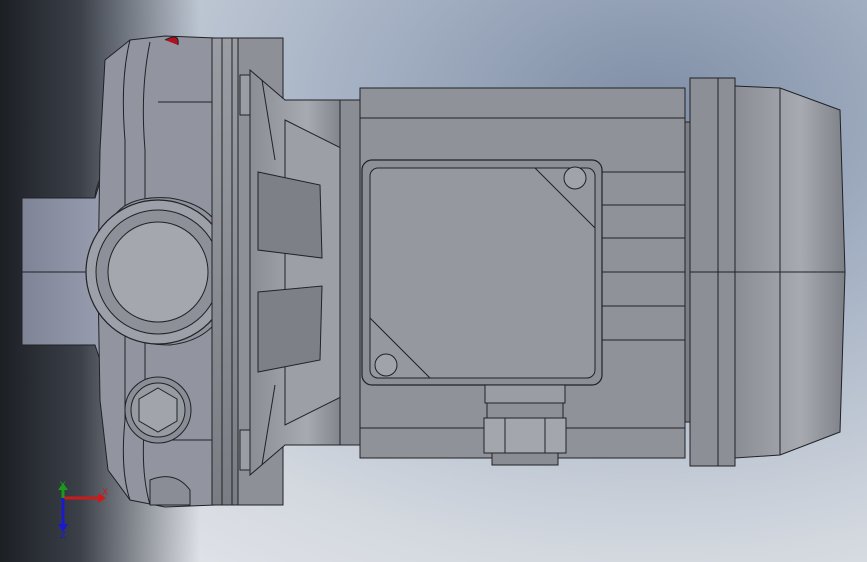  Describe the element at coordinates (63, 536) in the screenshot. I see `z-axis-label: Z` at that location.